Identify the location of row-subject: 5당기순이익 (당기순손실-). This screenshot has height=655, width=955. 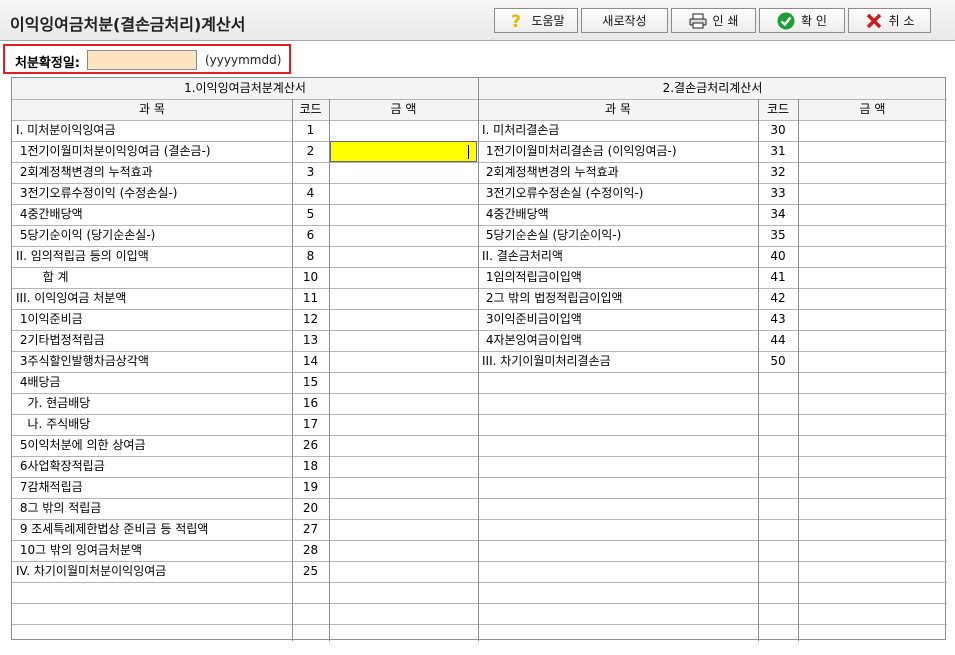
(86, 235).